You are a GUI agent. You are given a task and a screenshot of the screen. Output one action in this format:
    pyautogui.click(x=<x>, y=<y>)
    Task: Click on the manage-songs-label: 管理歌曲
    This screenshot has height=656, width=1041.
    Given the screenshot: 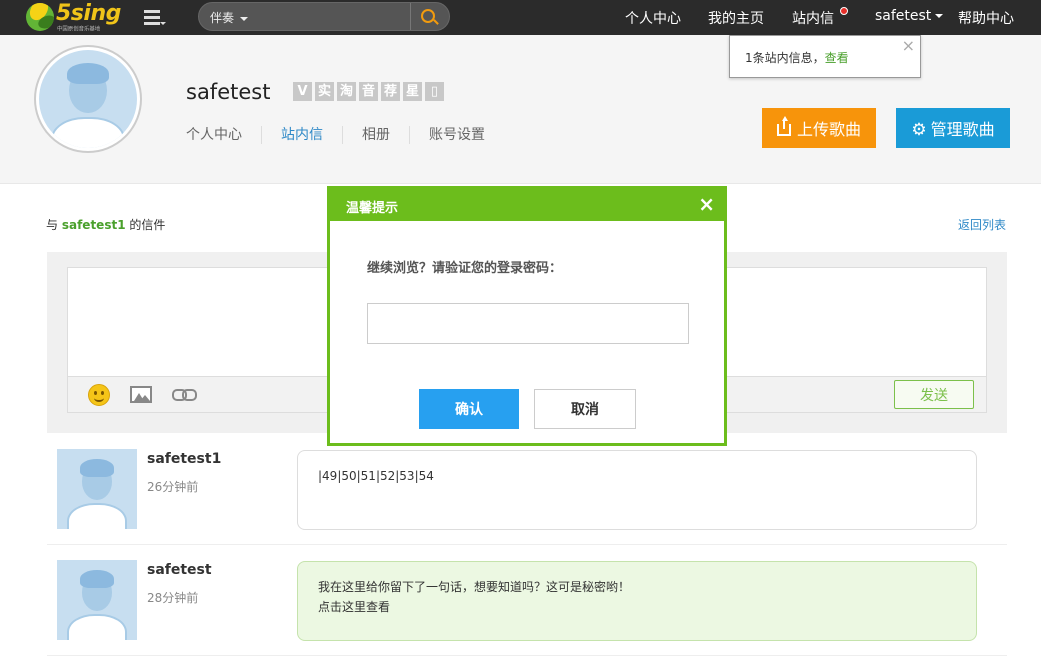 What is the action you would take?
    pyautogui.click(x=962, y=130)
    